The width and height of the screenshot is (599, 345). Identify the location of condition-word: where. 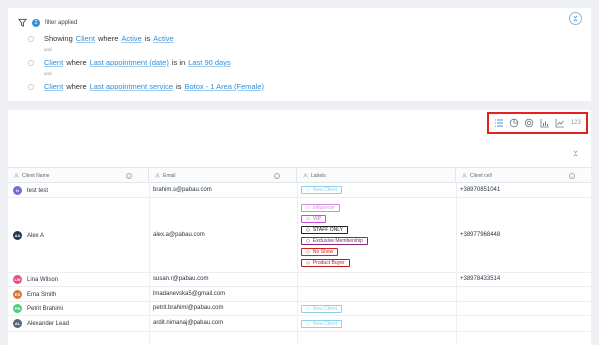
(76, 86).